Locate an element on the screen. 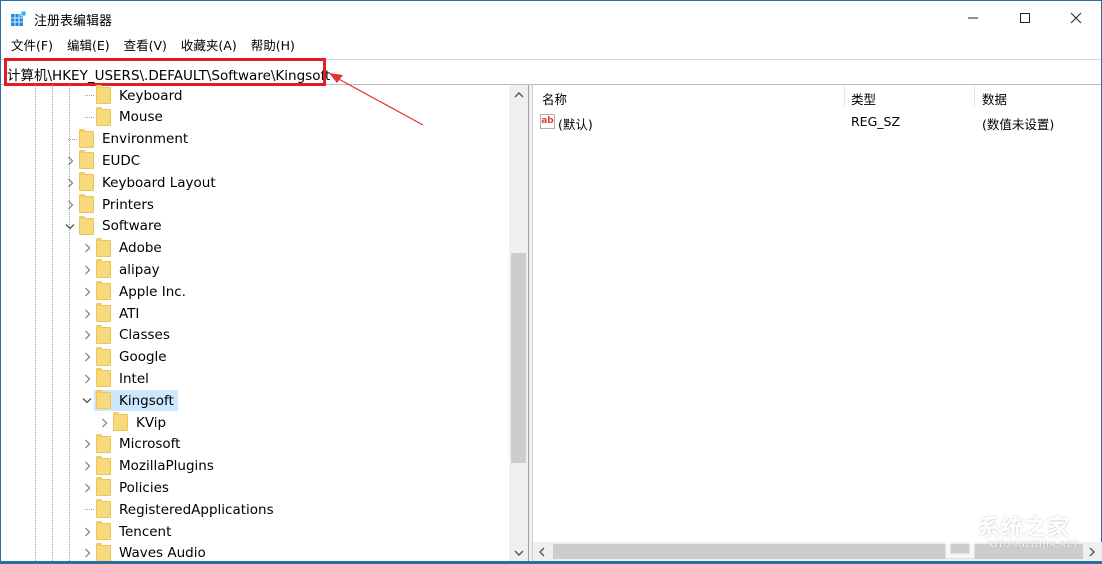 Image resolution: width=1102 pixels, height=564 pixels. list-horizontal-scrollbar is located at coordinates (817, 551).